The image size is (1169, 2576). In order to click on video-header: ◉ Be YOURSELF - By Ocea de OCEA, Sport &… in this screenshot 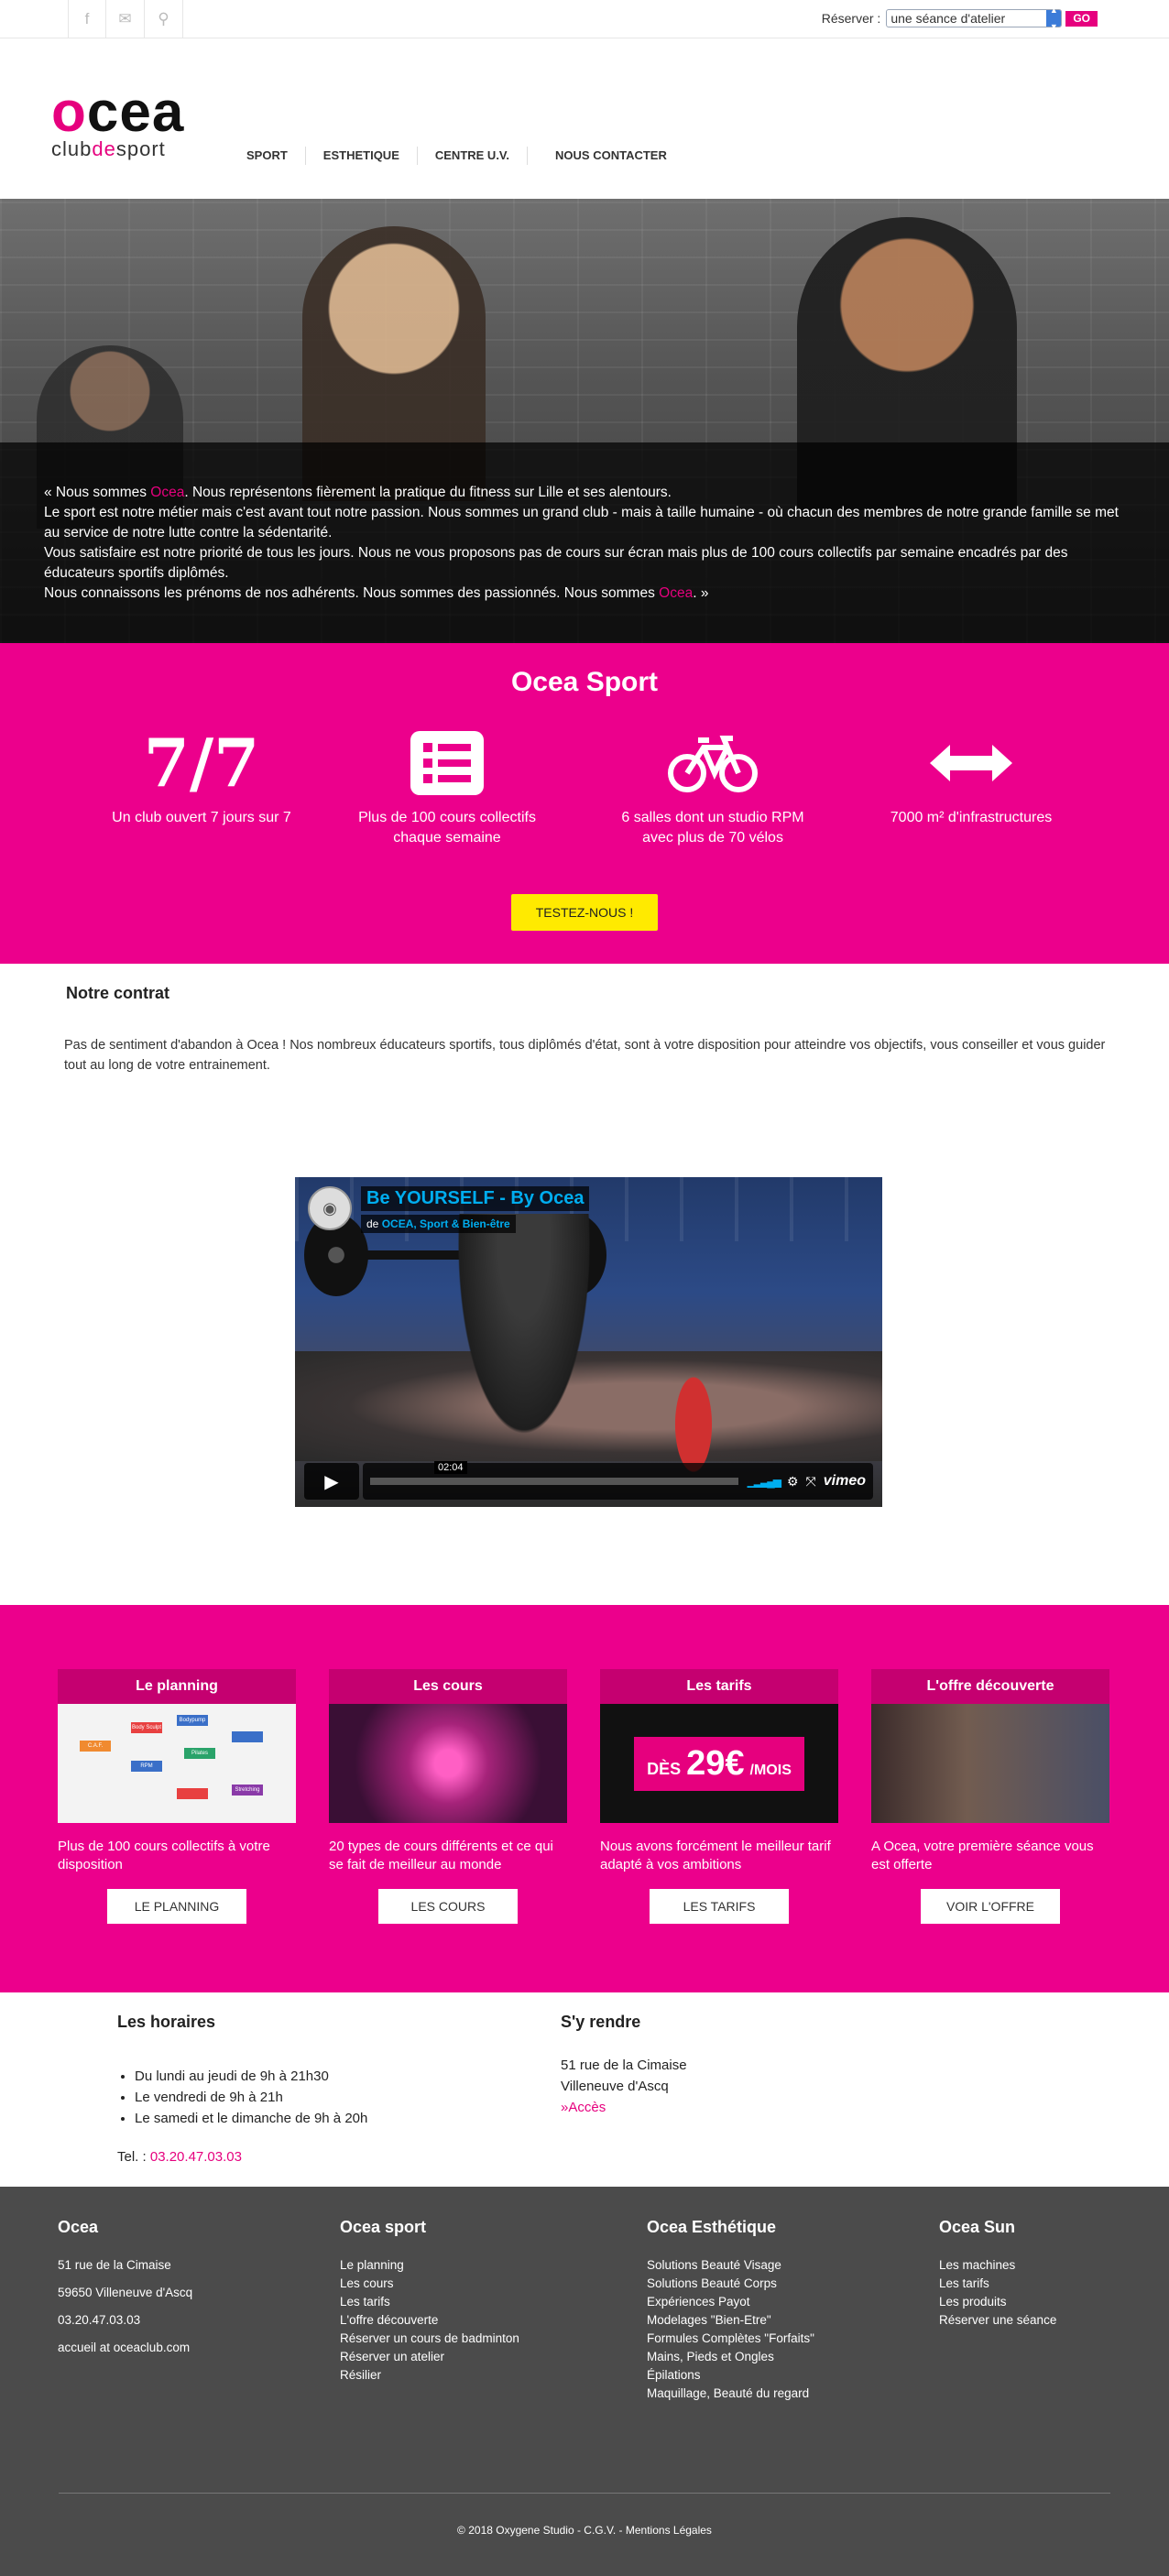, I will do `click(449, 1209)`.